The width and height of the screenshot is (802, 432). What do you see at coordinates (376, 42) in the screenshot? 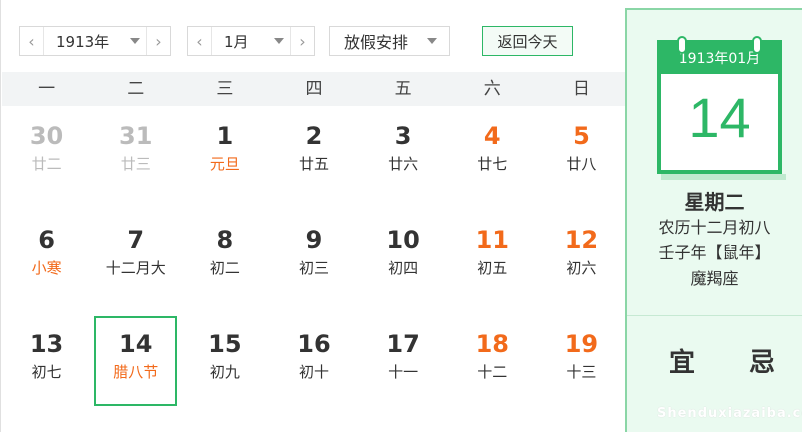
I see `holiday-schedule-label: 放假安排` at bounding box center [376, 42].